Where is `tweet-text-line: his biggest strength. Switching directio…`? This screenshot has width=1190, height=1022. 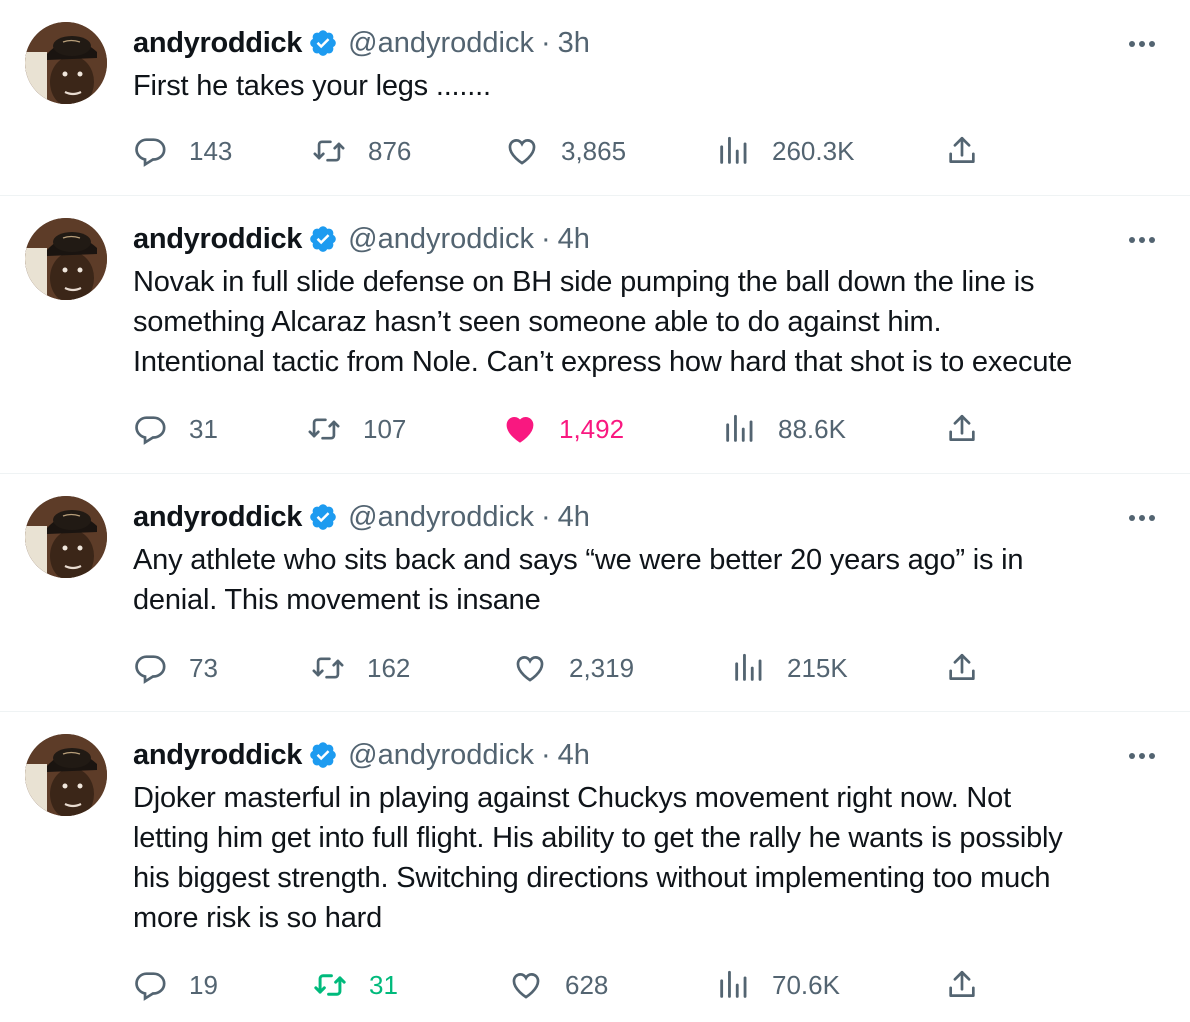
tweet-text-line: his biggest strength. Switching directio… is located at coordinates (592, 878).